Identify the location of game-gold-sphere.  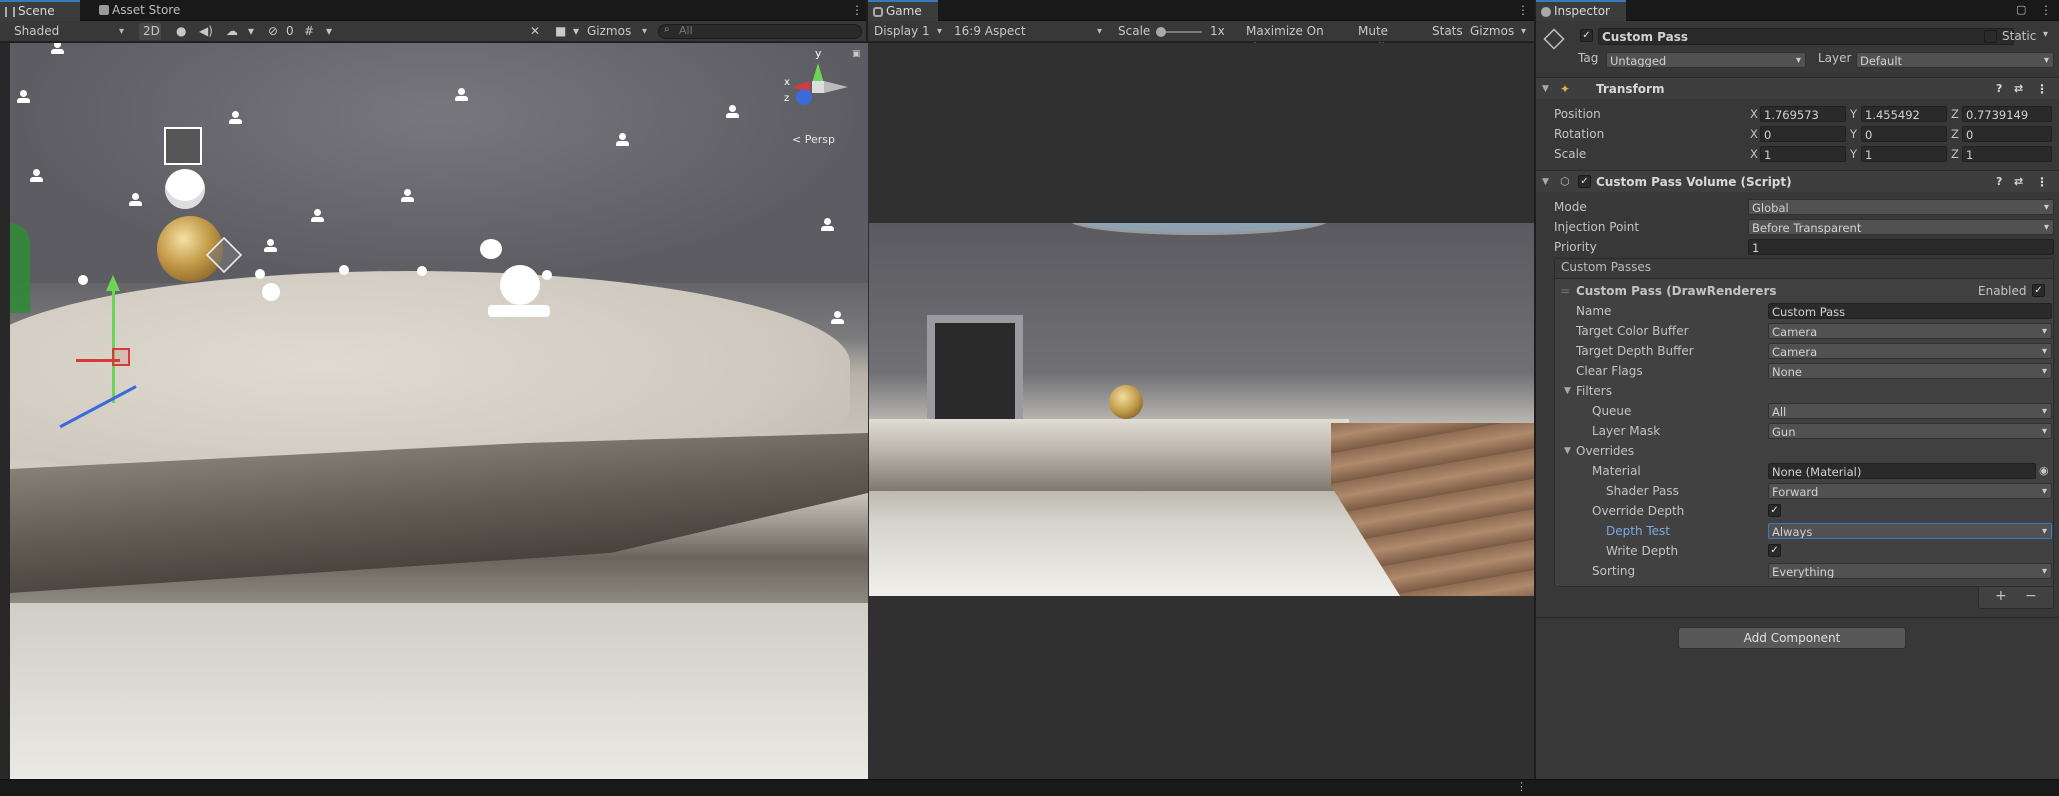
(1126, 402).